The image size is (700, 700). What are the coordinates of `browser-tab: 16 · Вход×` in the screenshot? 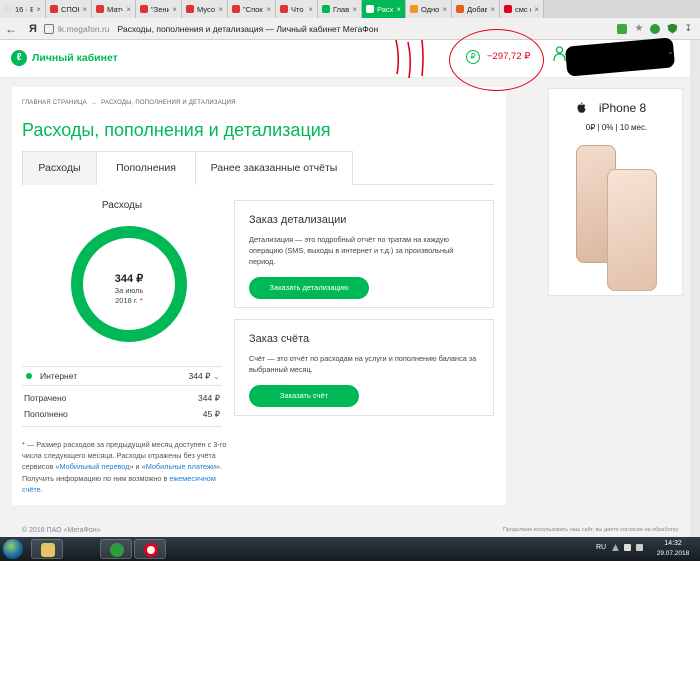 It's located at (23, 9).